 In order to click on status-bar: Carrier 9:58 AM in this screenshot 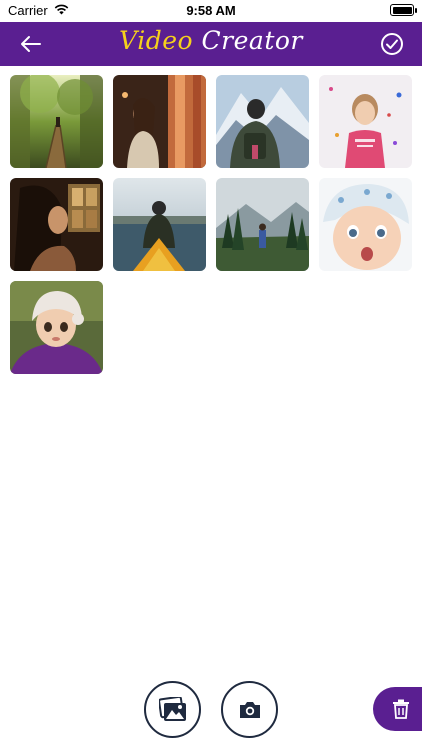, I will do `click(211, 11)`.